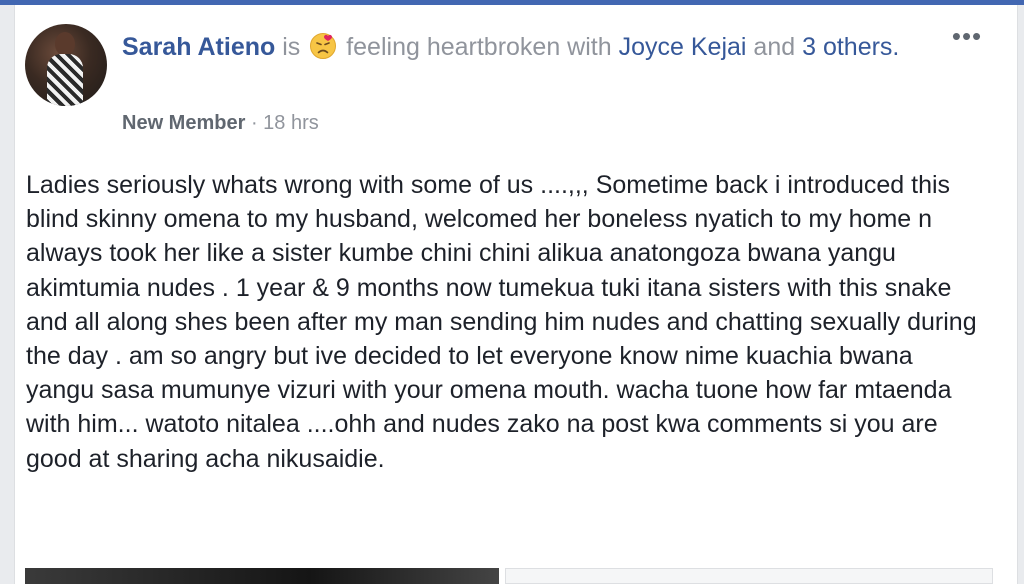 This screenshot has width=1024, height=584. I want to click on member-badge: New Member, so click(184, 123).